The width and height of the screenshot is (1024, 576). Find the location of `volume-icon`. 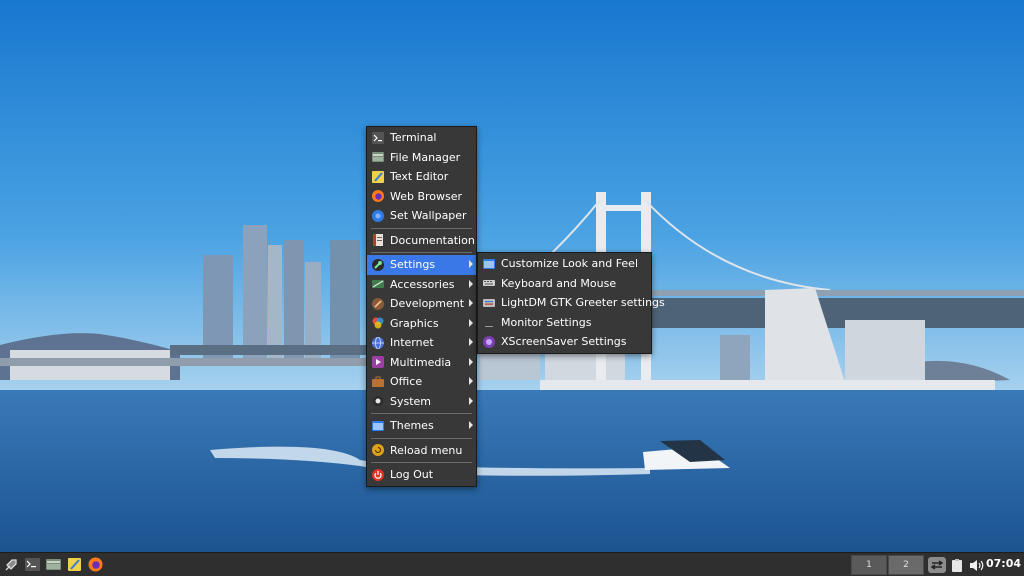

volume-icon is located at coordinates (977, 565).